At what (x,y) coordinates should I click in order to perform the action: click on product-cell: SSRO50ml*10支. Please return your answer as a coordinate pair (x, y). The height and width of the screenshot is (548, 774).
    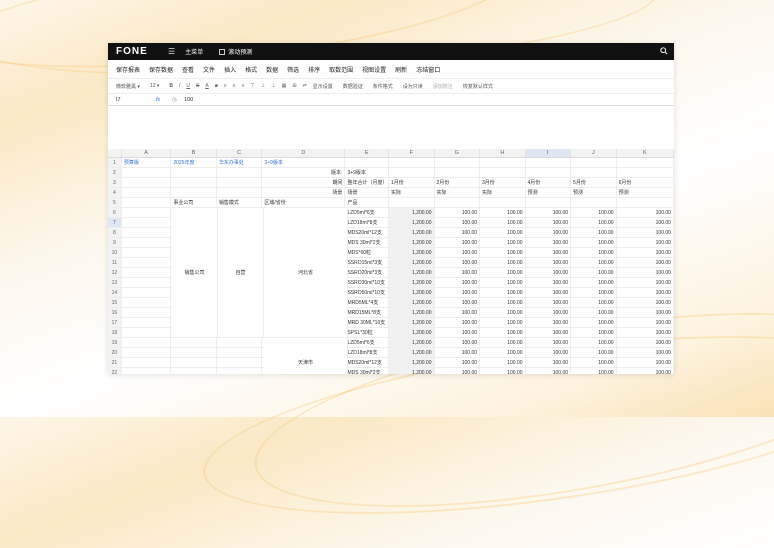
    Looking at the image, I should click on (367, 292).